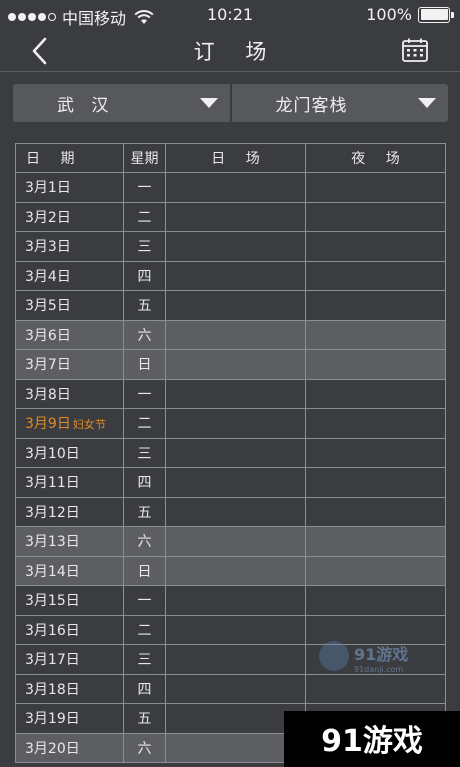 This screenshot has width=460, height=767. I want to click on table-header-row: 日 期 星期 日 场 夜 场, so click(230, 158).